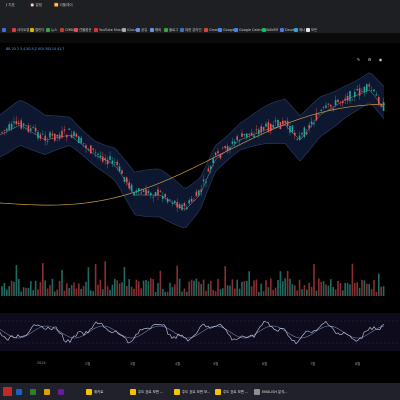 This screenshot has width=400, height=400. Describe the element at coordinates (174, 30) in the screenshot. I see `bookmark-label: 블로그` at that location.